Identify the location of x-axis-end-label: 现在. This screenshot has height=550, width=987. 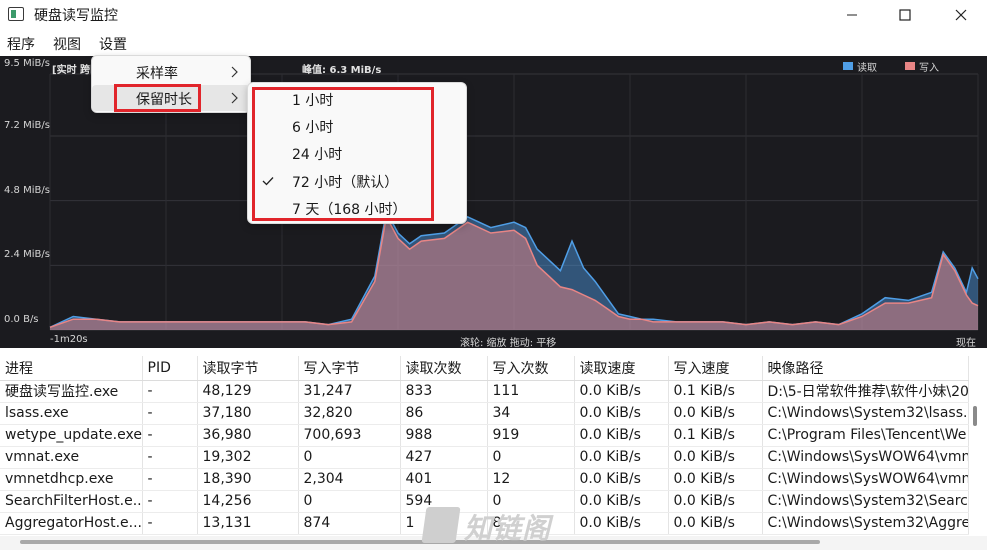
(966, 343).